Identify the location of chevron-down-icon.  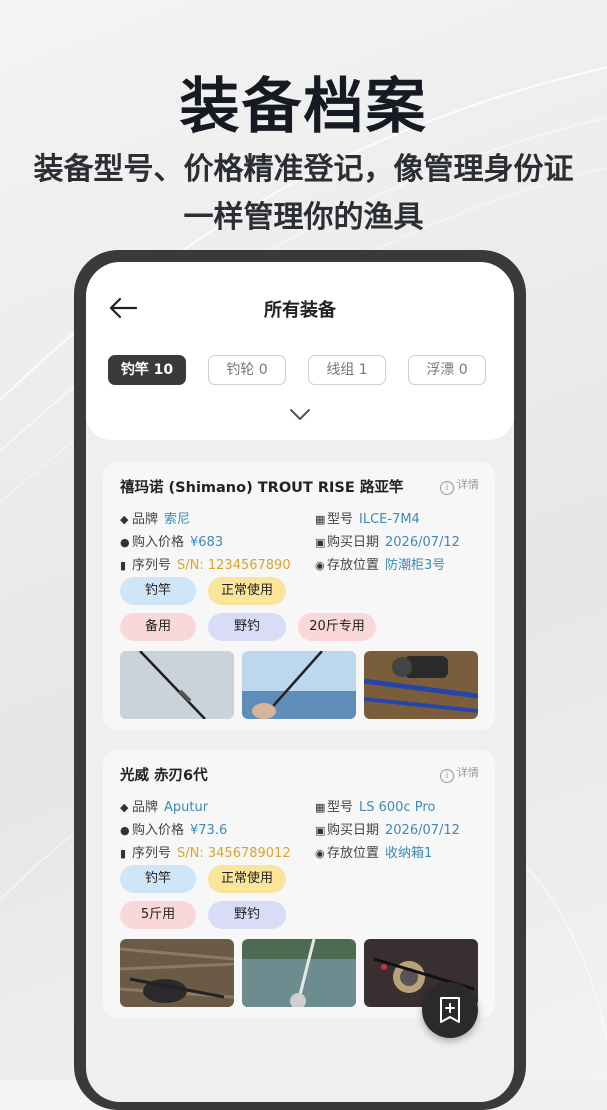
(300, 415).